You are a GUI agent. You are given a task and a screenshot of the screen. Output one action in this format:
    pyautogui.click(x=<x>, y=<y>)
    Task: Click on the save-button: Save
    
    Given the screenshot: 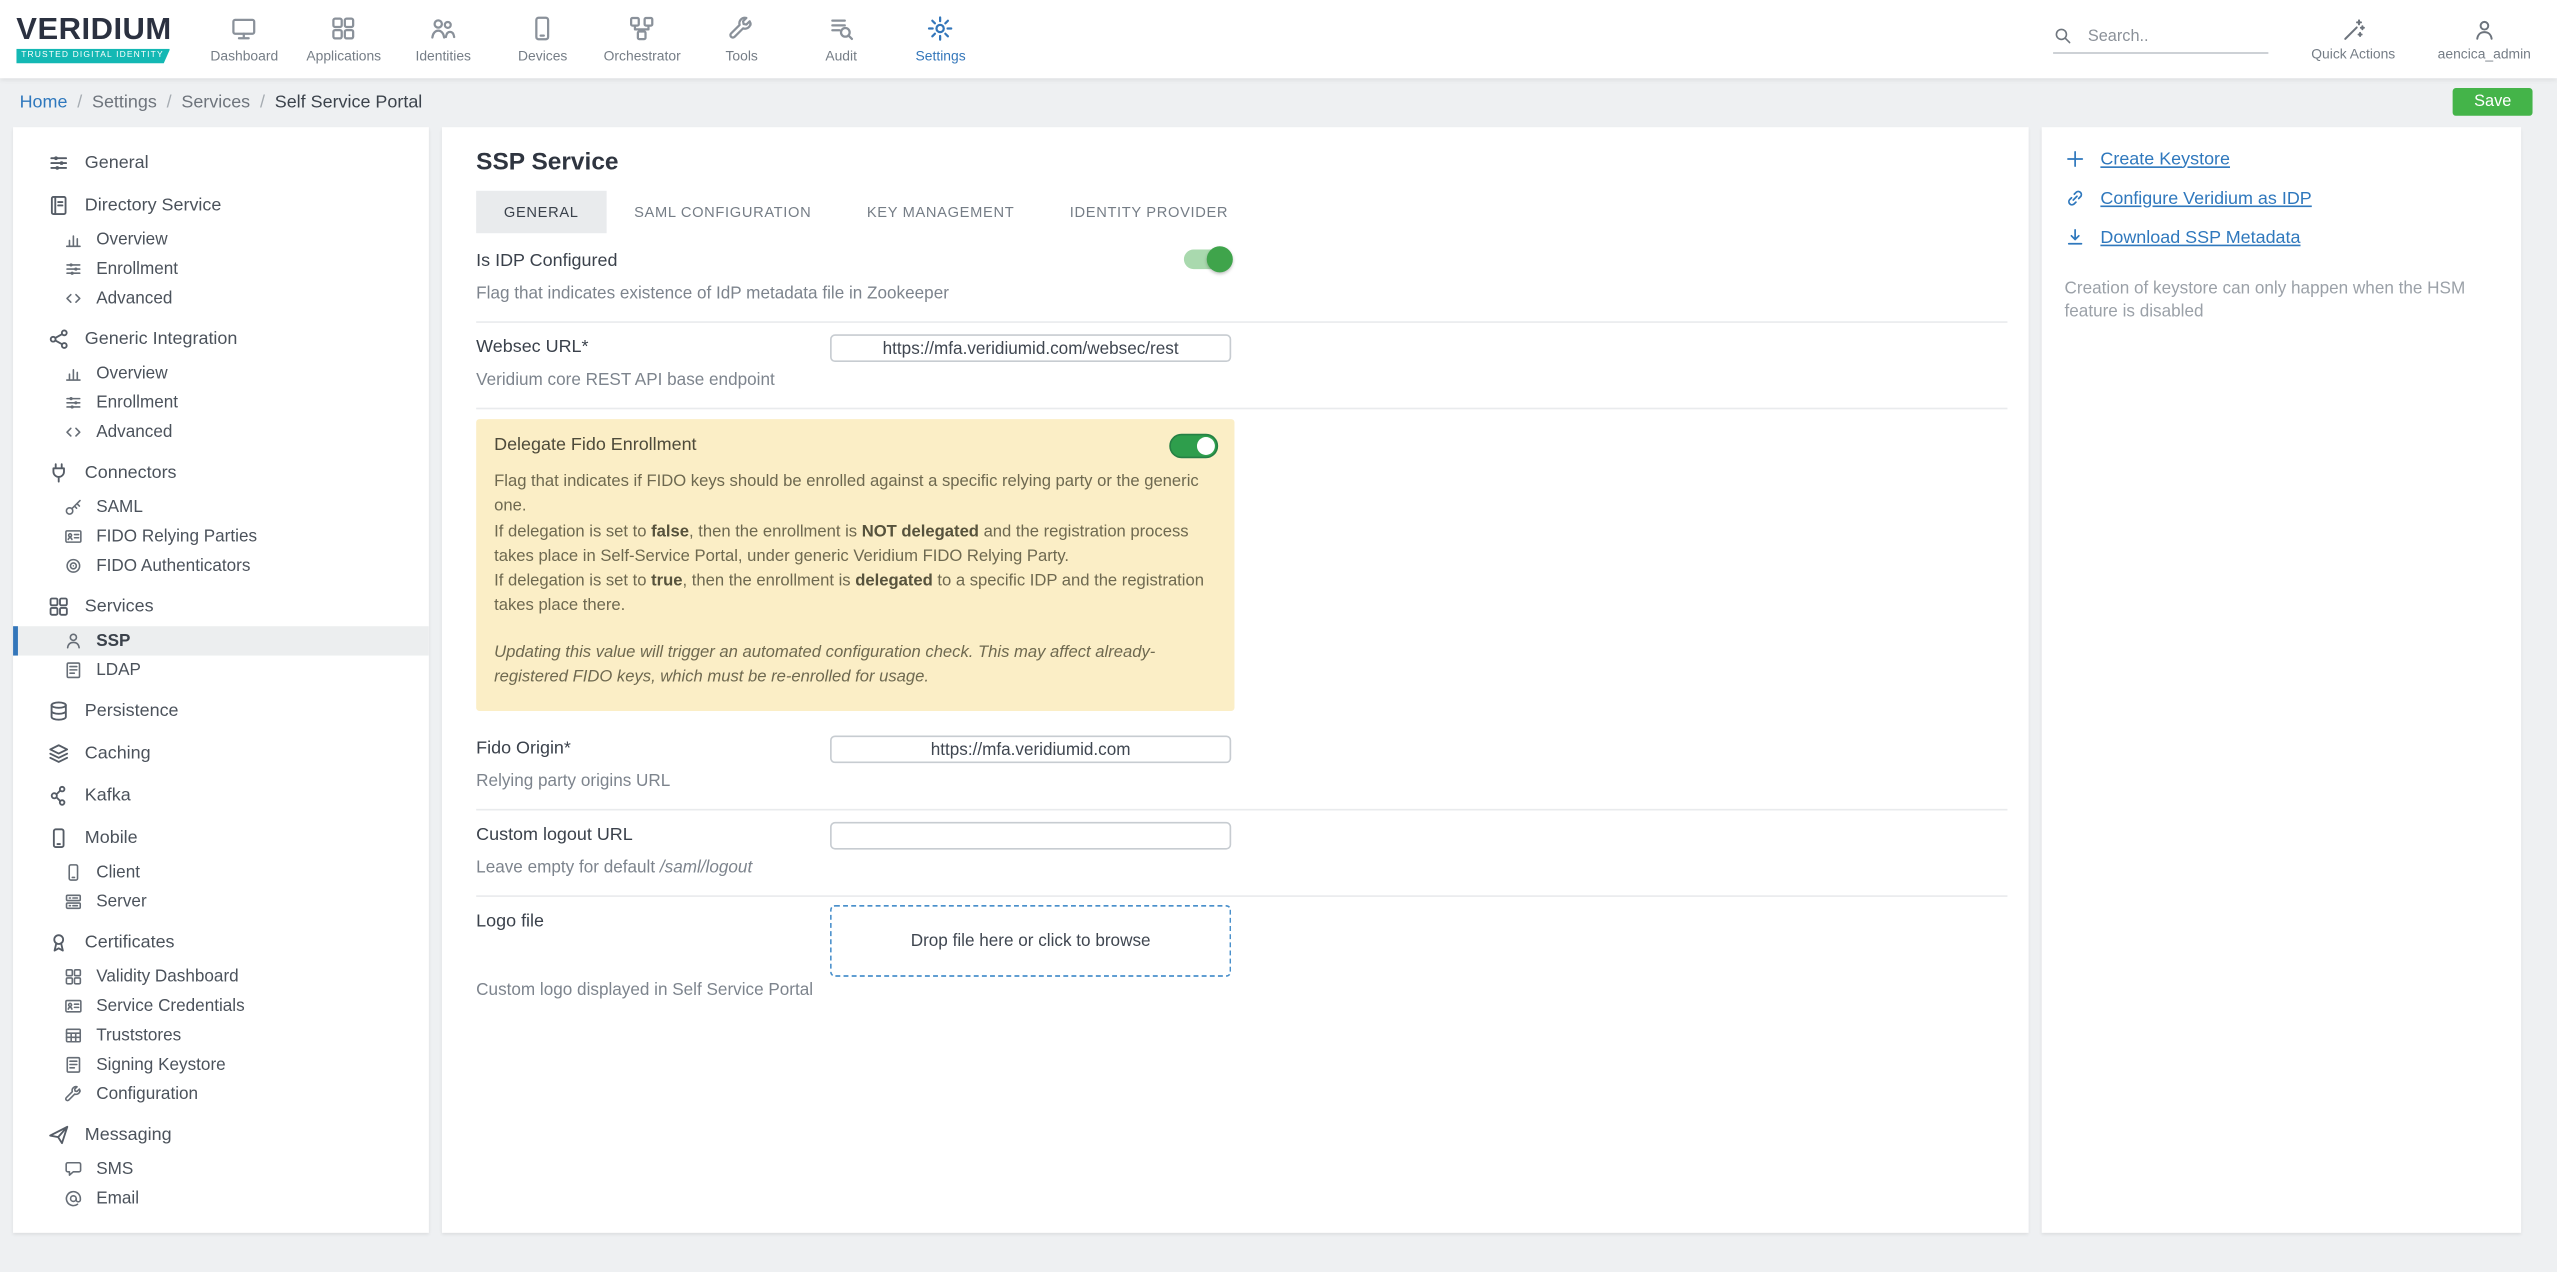 What is the action you would take?
    pyautogui.click(x=2492, y=102)
    